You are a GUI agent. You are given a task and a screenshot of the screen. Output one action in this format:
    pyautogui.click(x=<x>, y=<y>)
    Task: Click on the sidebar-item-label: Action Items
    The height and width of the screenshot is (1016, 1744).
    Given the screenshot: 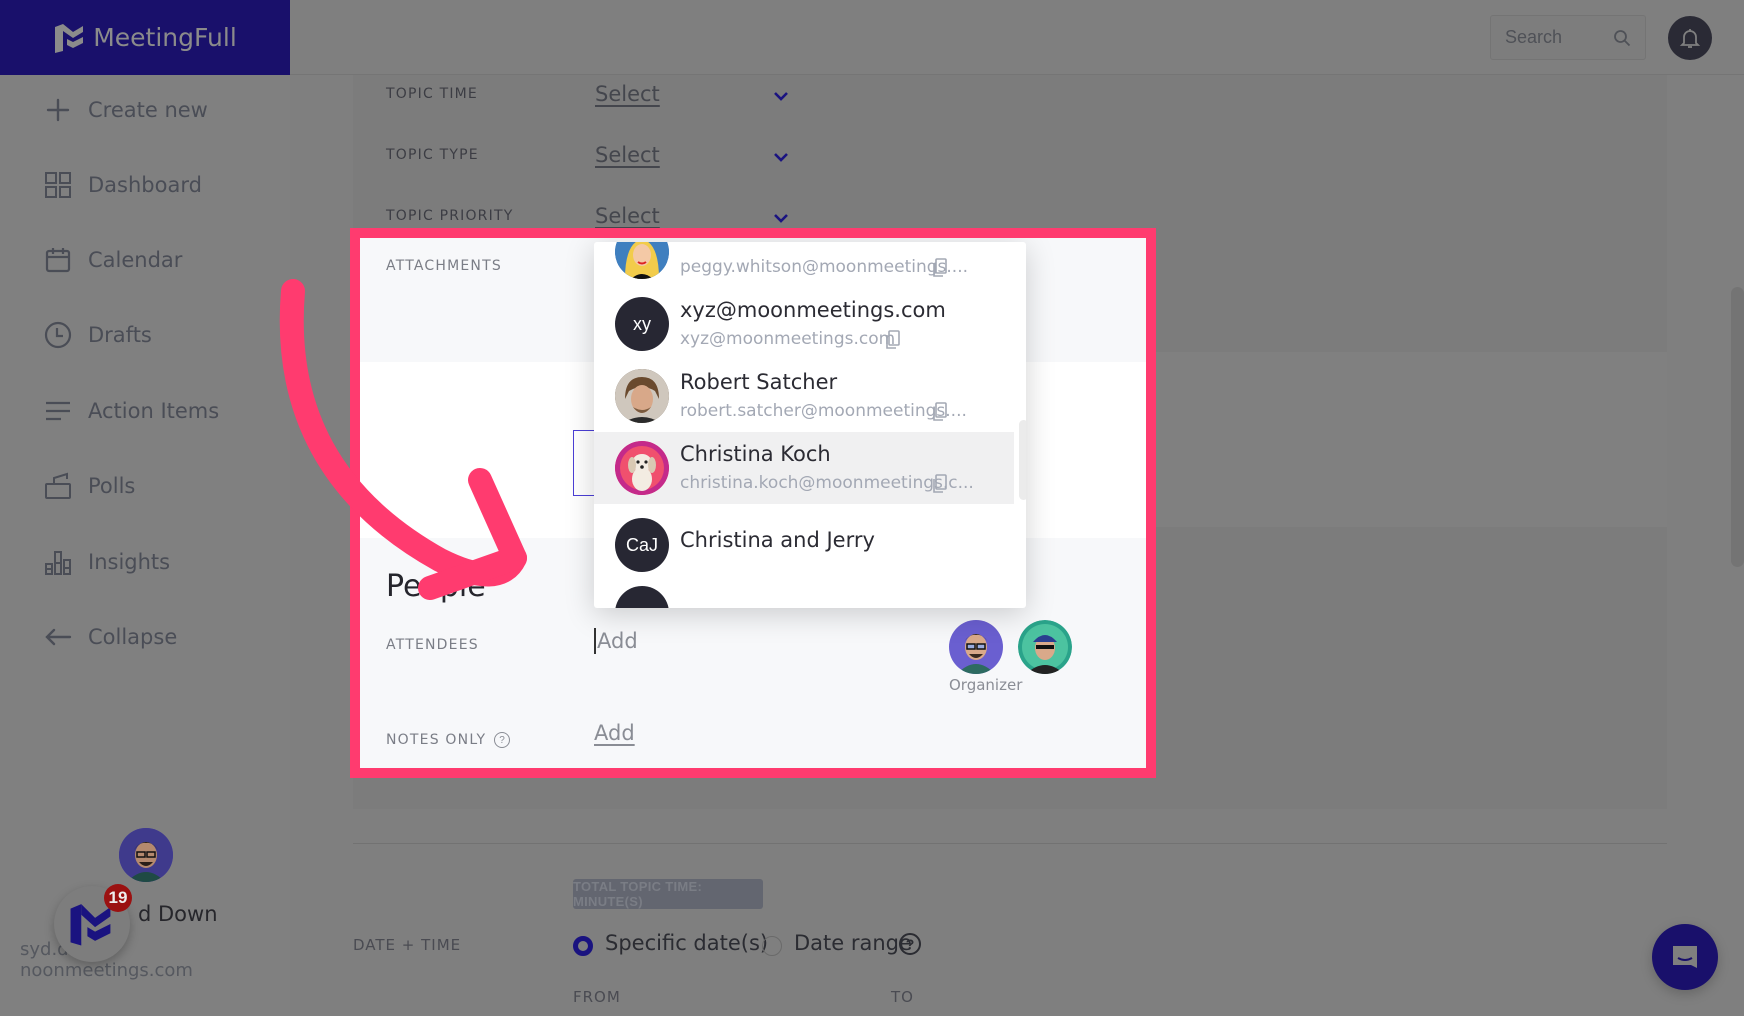 What is the action you would take?
    pyautogui.click(x=154, y=411)
    